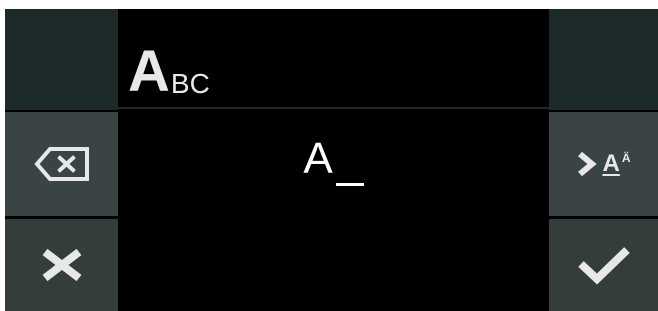 Image resolution: width=658 pixels, height=311 pixels. Describe the element at coordinates (626, 158) in the screenshot. I see `next-mode-superscript: Ä` at that location.